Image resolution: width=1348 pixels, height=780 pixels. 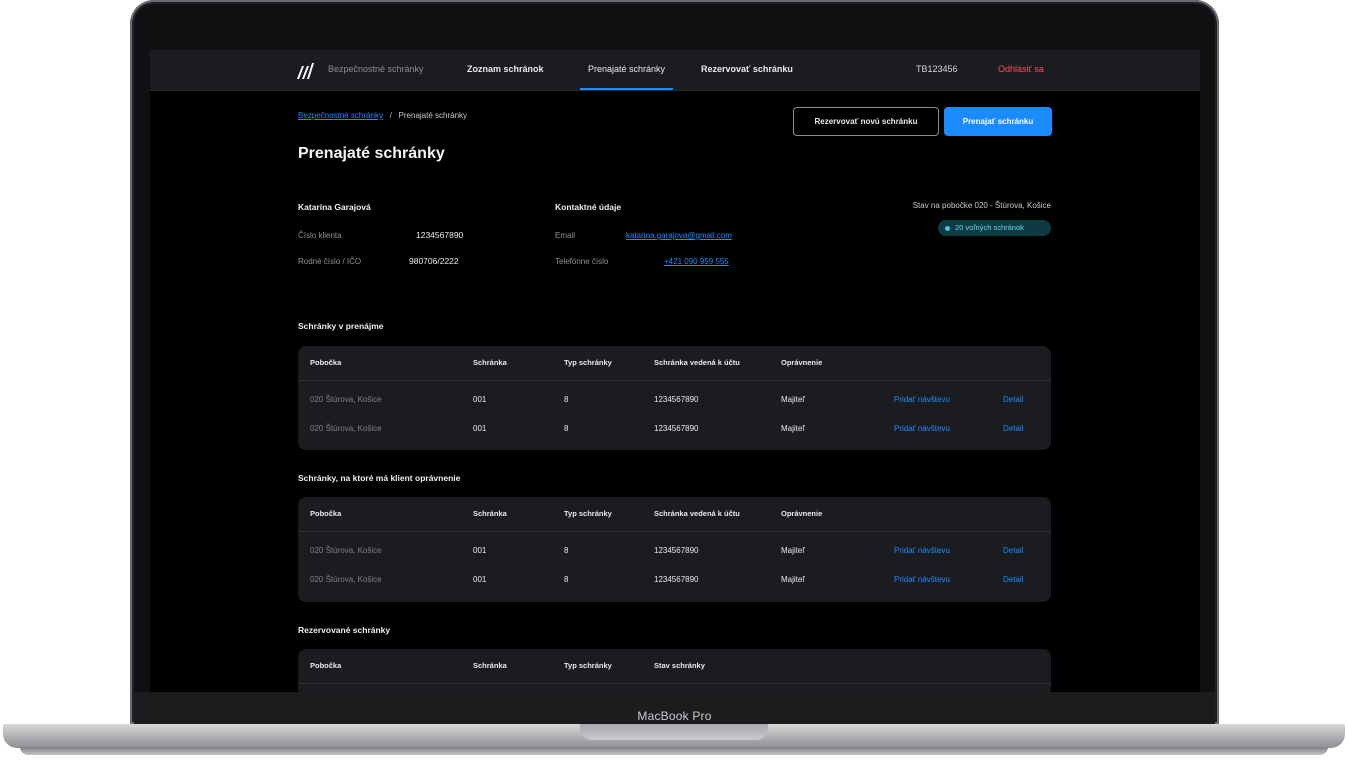 What do you see at coordinates (582, 261) in the screenshot?
I see `phone-label: Telefónne číslo` at bounding box center [582, 261].